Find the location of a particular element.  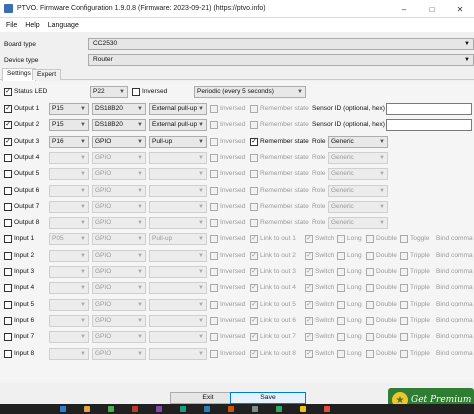

output-pull-select: Pull-up ▼ is located at coordinates (178, 141).